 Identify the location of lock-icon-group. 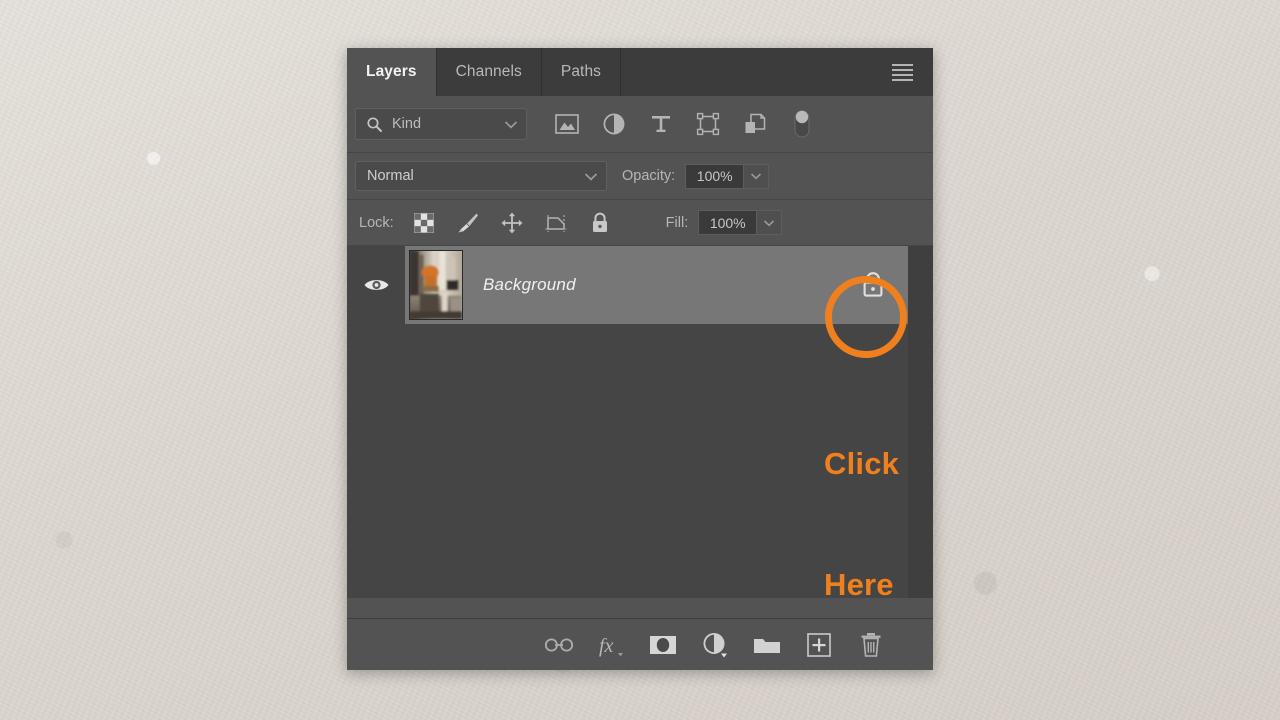
(512, 223).